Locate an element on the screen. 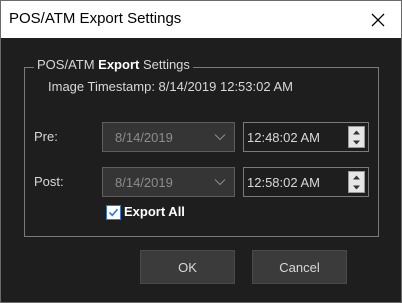 The width and height of the screenshot is (402, 303). window-title: POS/ATM Export Settings is located at coordinates (95, 18).